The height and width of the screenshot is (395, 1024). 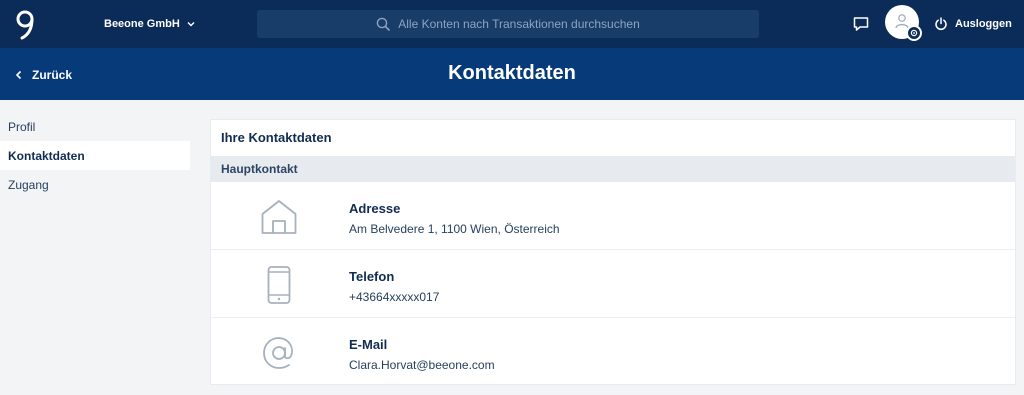 What do you see at coordinates (914, 33) in the screenshot?
I see `gear-icon` at bounding box center [914, 33].